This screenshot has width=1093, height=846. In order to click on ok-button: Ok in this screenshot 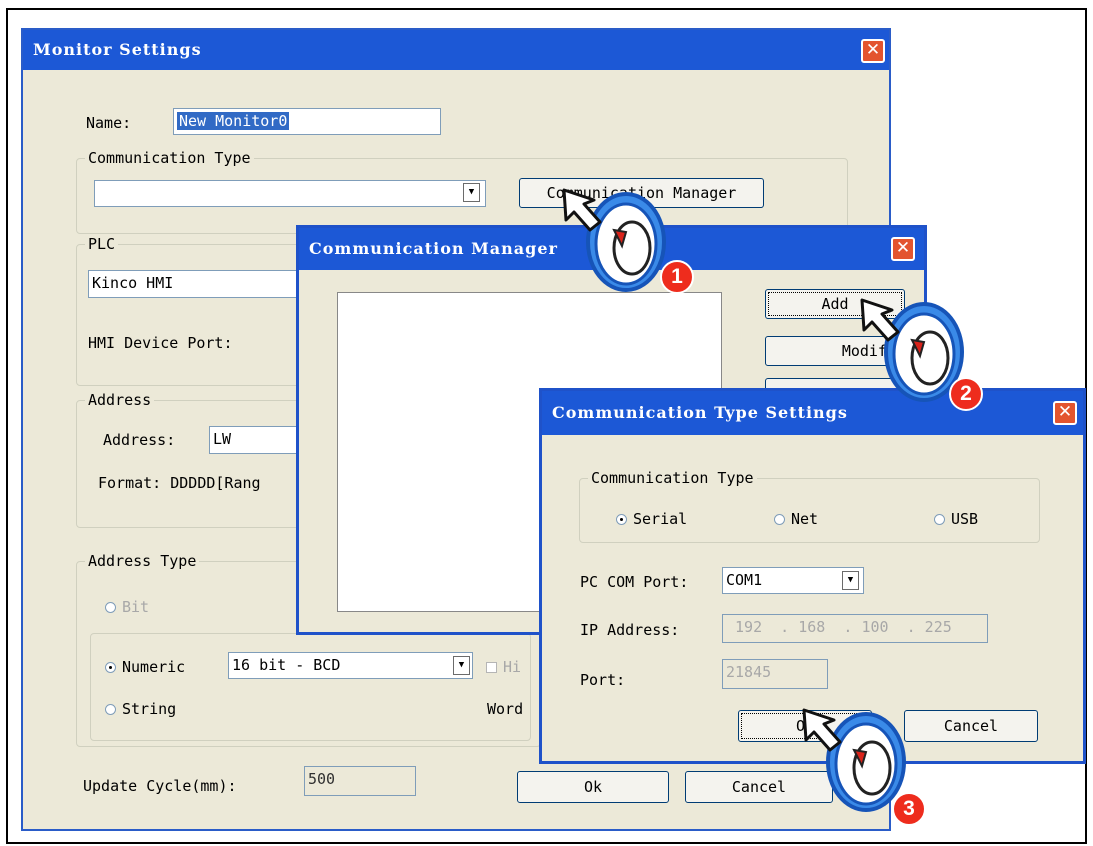, I will do `click(593, 787)`.